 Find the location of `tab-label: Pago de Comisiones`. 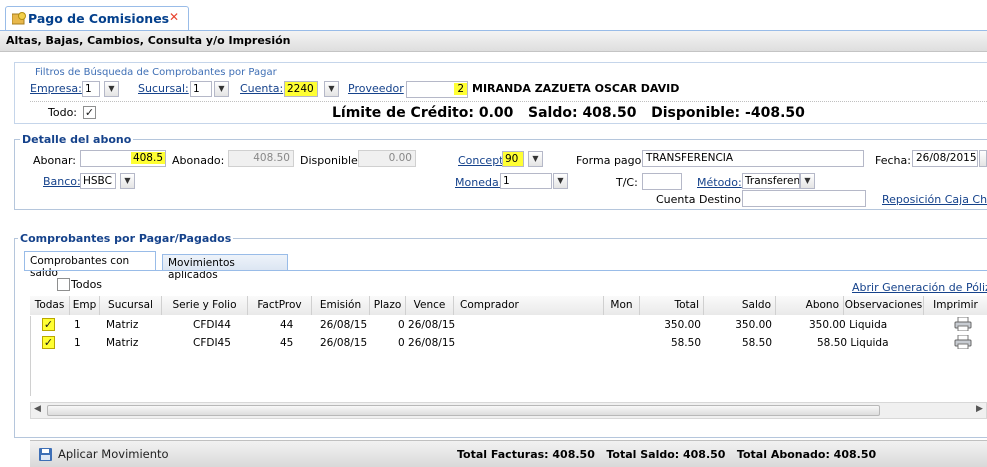

tab-label: Pago de Comisiones is located at coordinates (99, 18).